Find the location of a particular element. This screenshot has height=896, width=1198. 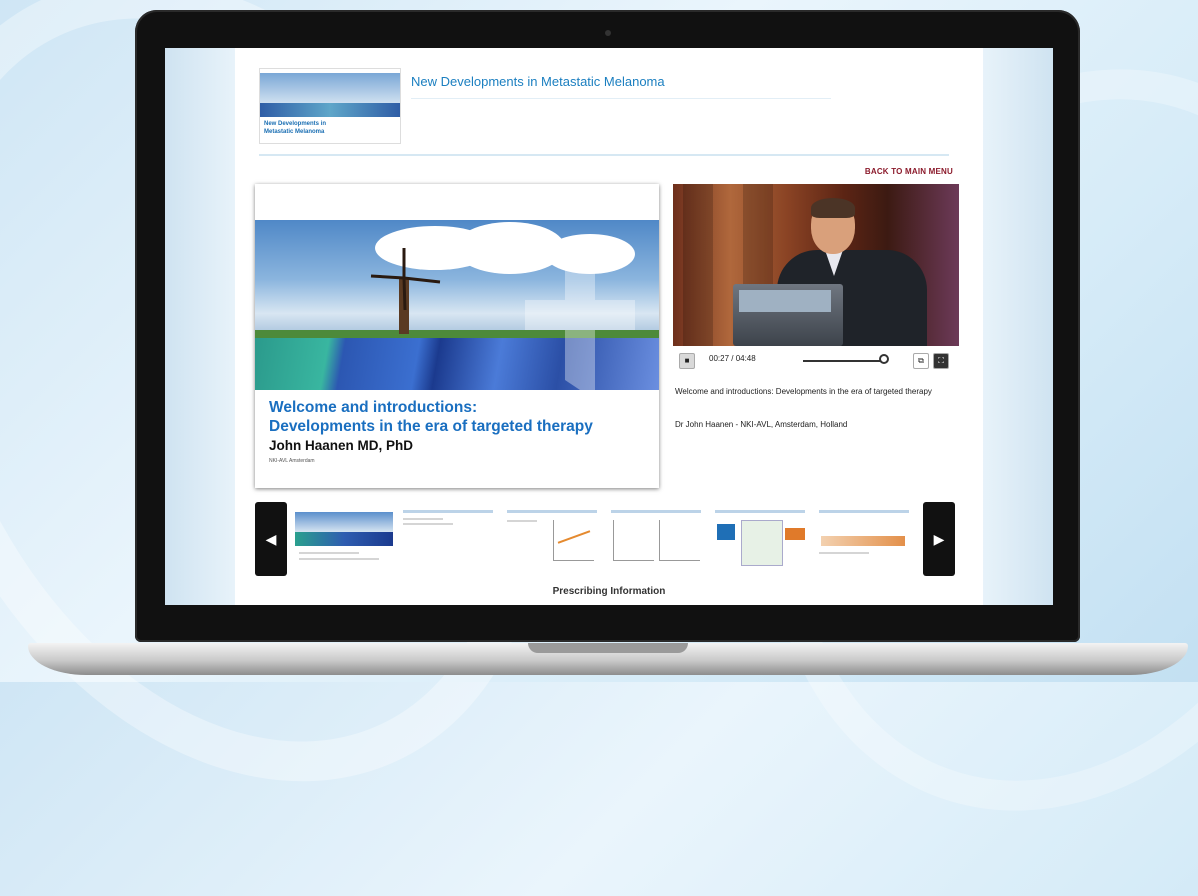

chevron-left-icon: ◀ is located at coordinates (271, 539).